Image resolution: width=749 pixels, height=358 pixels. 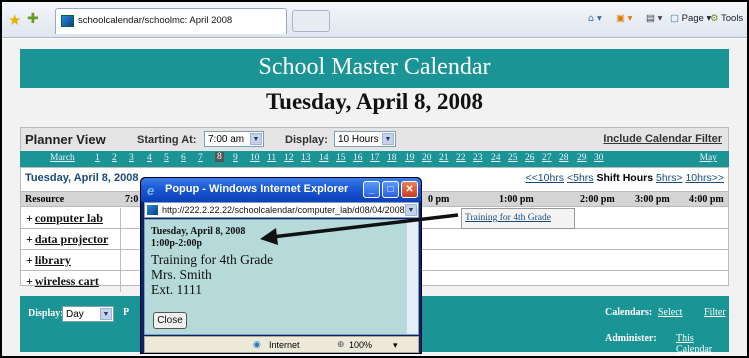 What do you see at coordinates (269, 236) in the screenshot?
I see `arrow-head` at bounding box center [269, 236].